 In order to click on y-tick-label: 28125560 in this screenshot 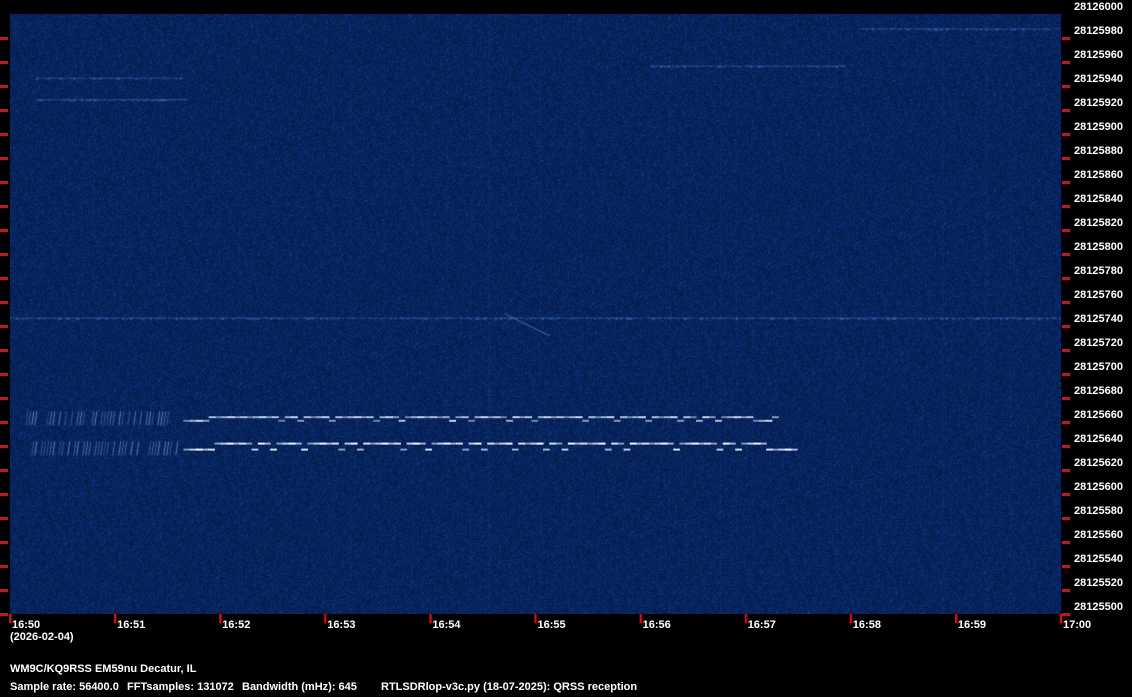, I will do `click(1098, 535)`.